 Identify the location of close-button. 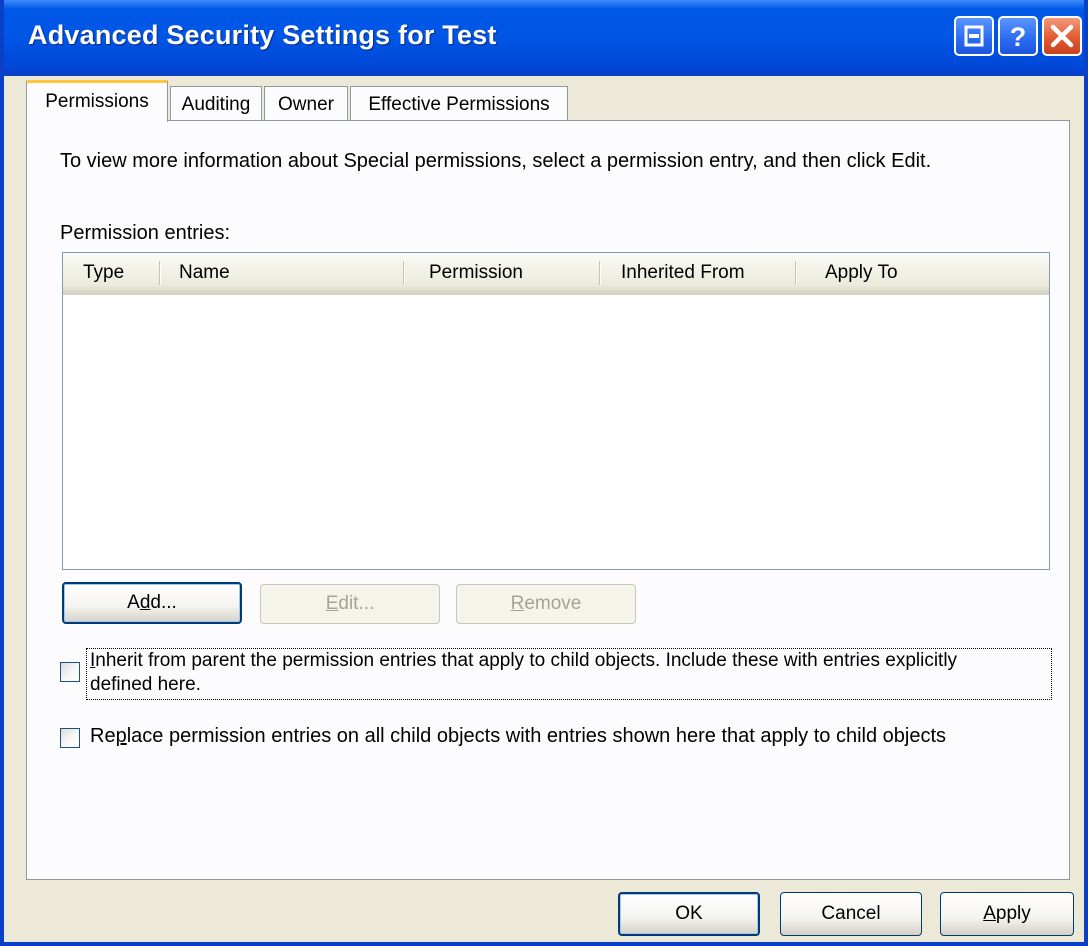
(1062, 36).